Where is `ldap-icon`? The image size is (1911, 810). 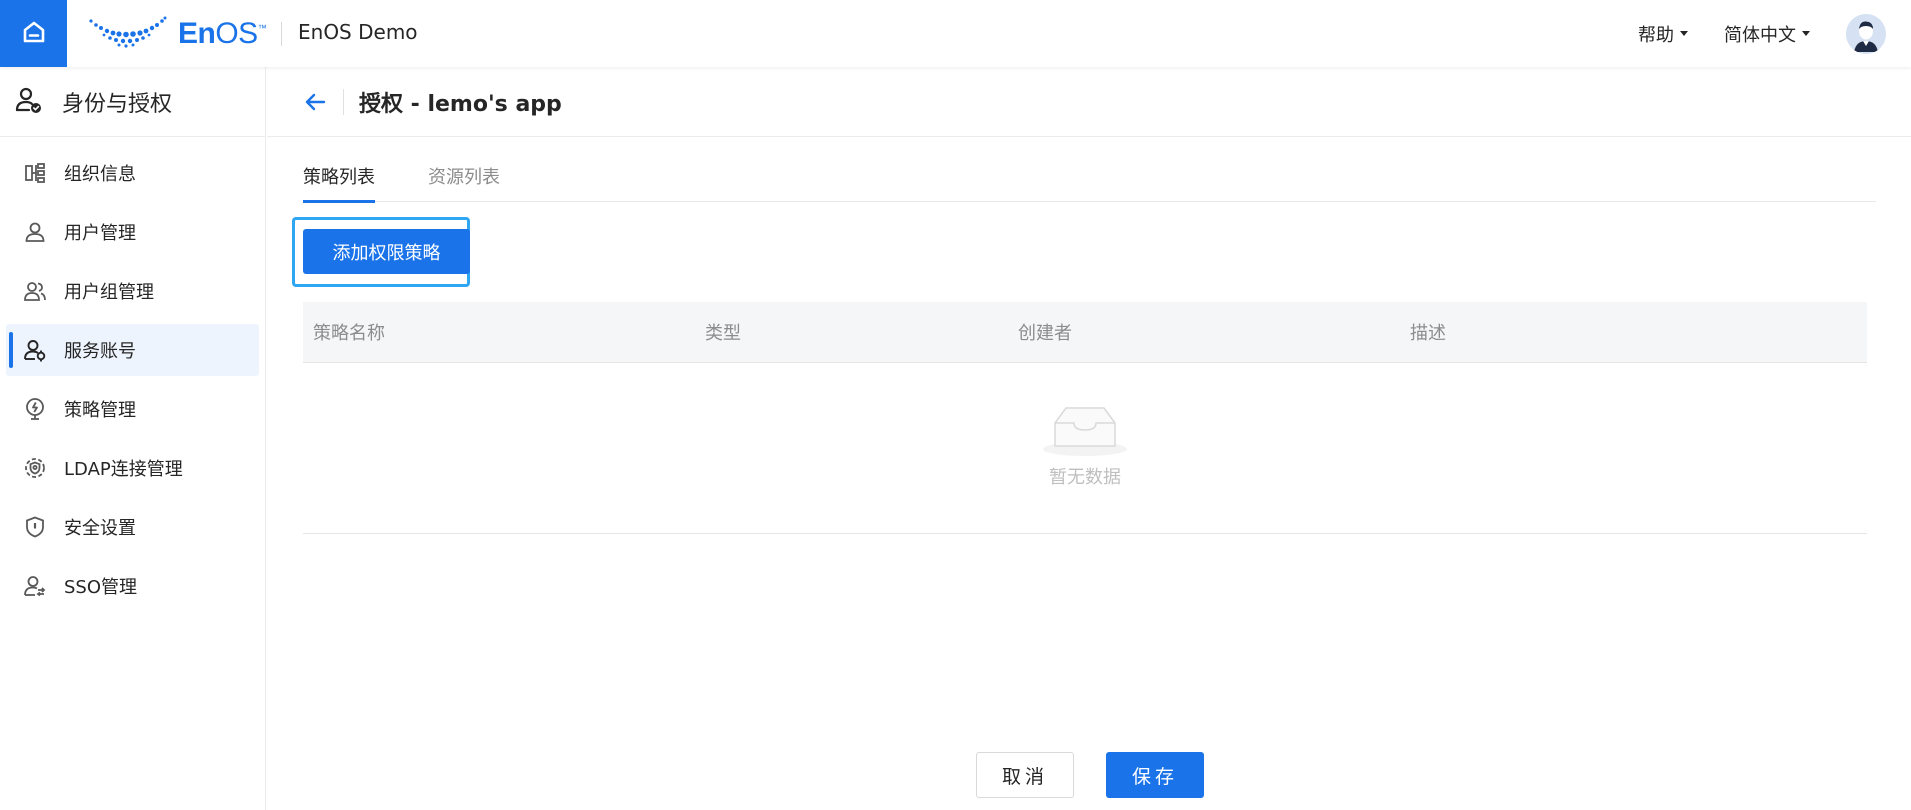 ldap-icon is located at coordinates (35, 468).